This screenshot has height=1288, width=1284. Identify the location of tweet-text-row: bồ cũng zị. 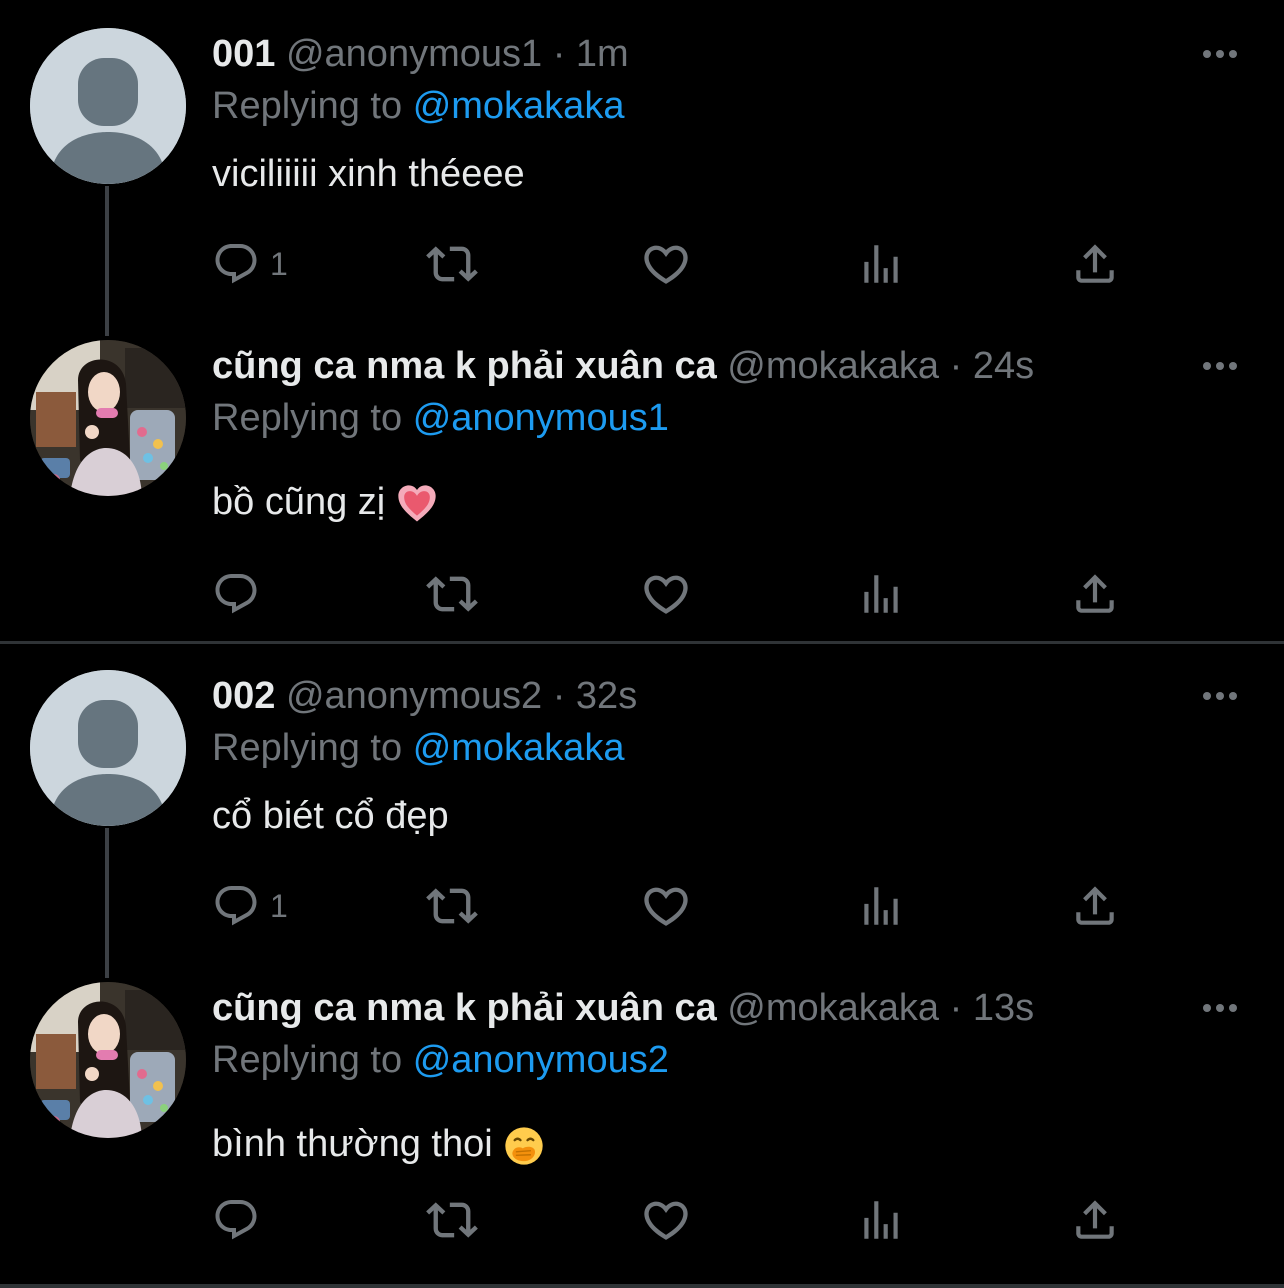
(325, 502).